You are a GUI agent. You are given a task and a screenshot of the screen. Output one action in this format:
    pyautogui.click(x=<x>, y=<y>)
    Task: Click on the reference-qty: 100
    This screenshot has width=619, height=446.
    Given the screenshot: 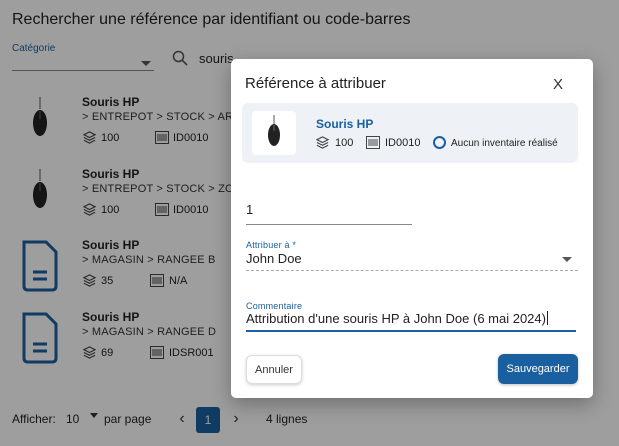 What is the action you would take?
    pyautogui.click(x=344, y=143)
    